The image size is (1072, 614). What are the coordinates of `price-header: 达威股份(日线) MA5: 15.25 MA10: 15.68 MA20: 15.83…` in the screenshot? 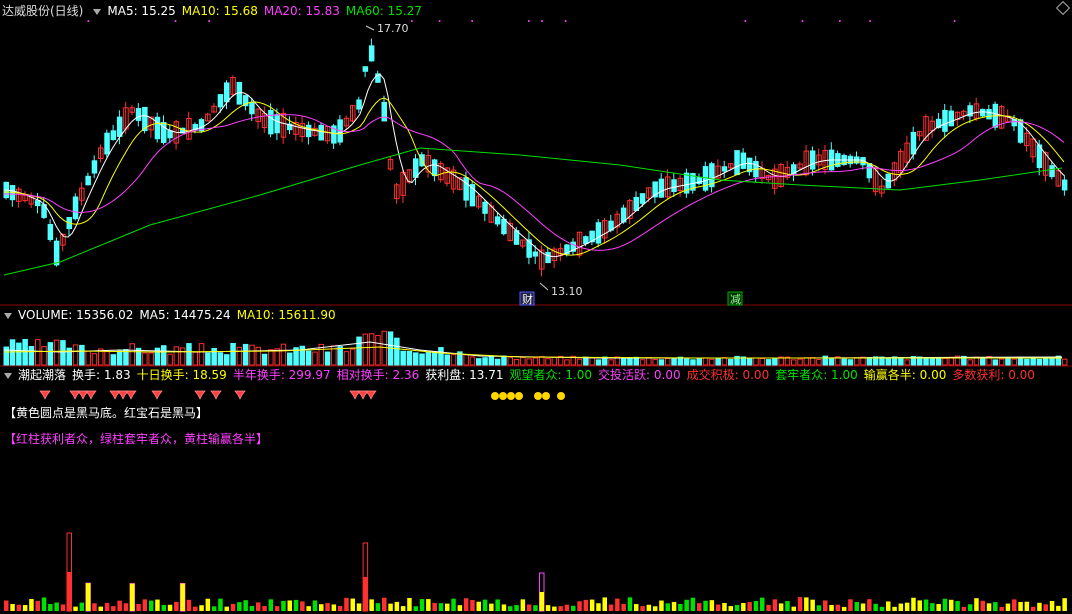 It's located at (215, 11).